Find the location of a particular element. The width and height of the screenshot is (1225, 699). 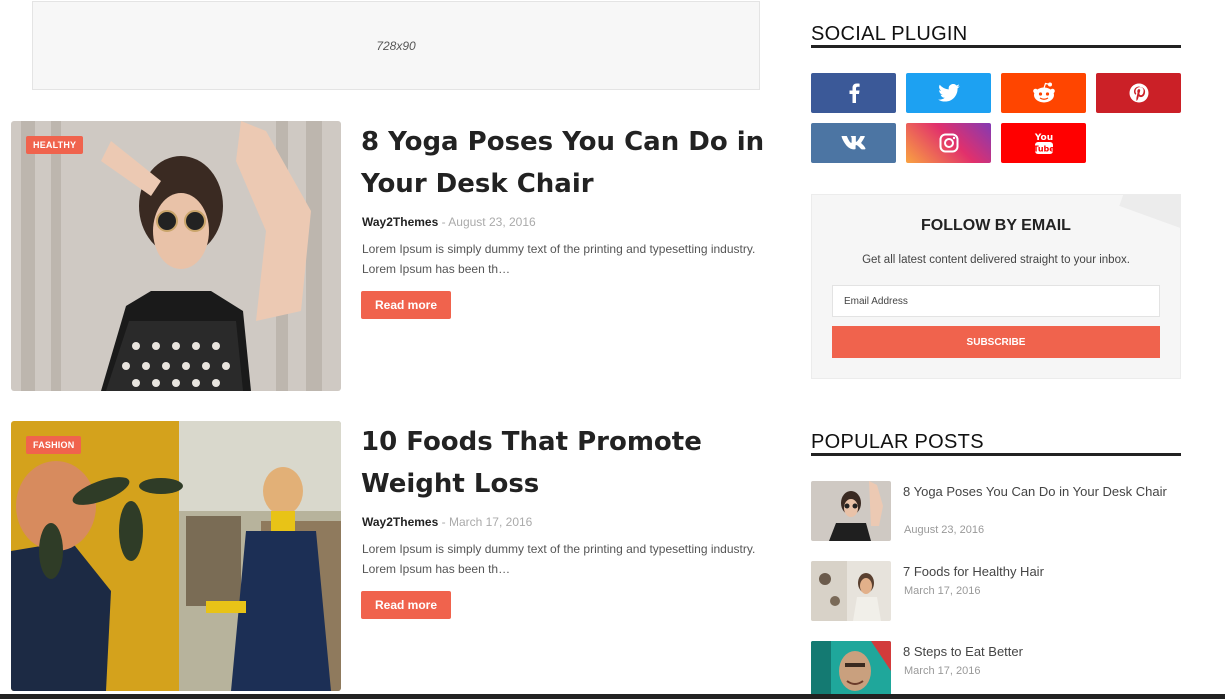

twitter-icon is located at coordinates (948, 93).